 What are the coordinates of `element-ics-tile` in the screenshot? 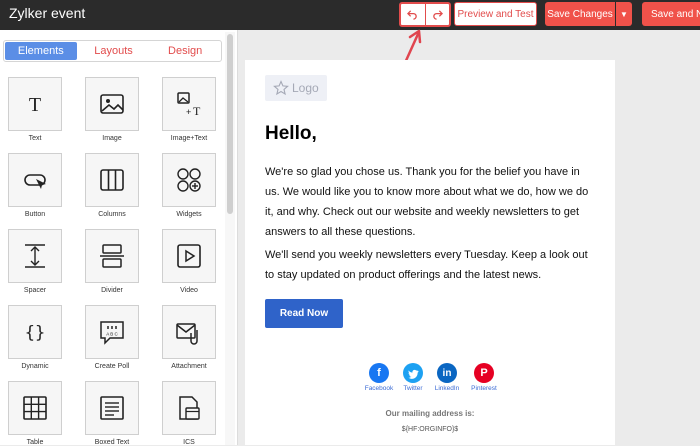 It's located at (189, 408).